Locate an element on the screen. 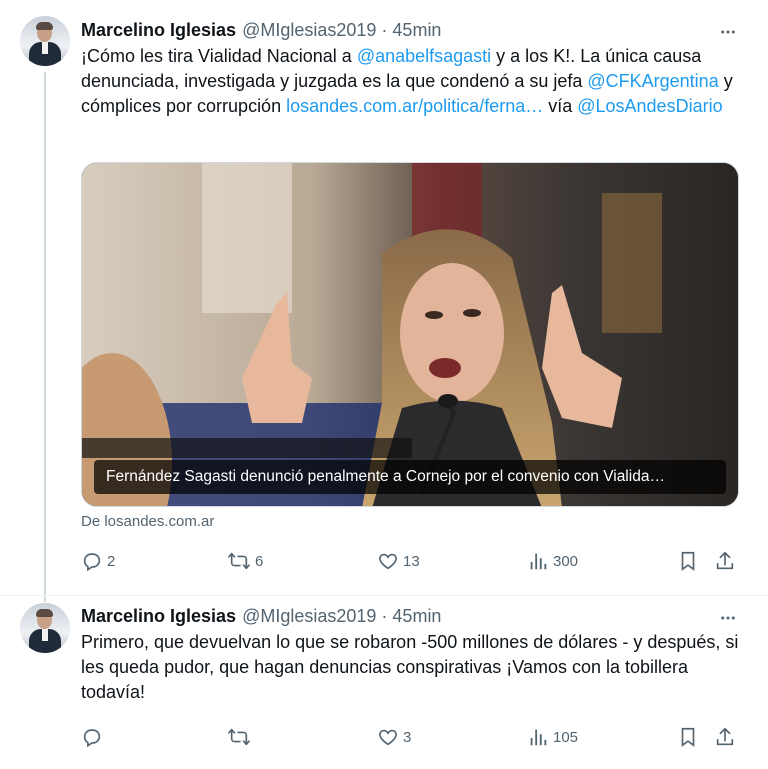 This screenshot has width=768, height=769. retweet-button is located at coordinates (241, 737).